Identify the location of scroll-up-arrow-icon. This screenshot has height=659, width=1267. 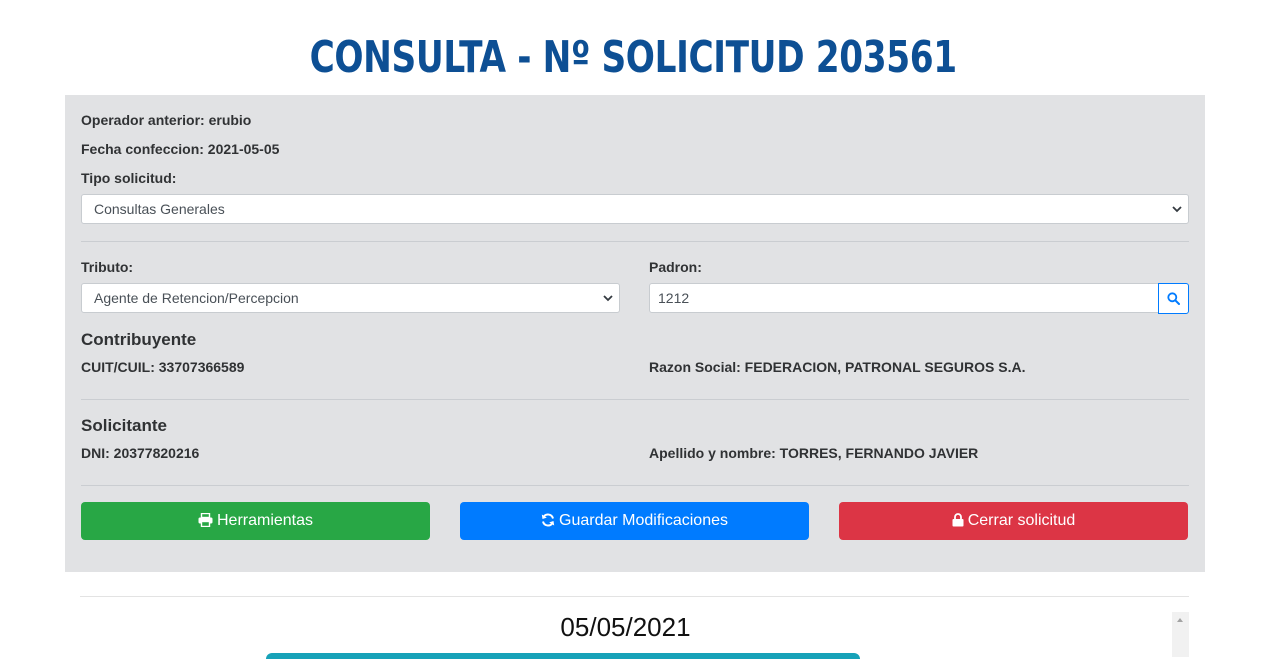
(1180, 620).